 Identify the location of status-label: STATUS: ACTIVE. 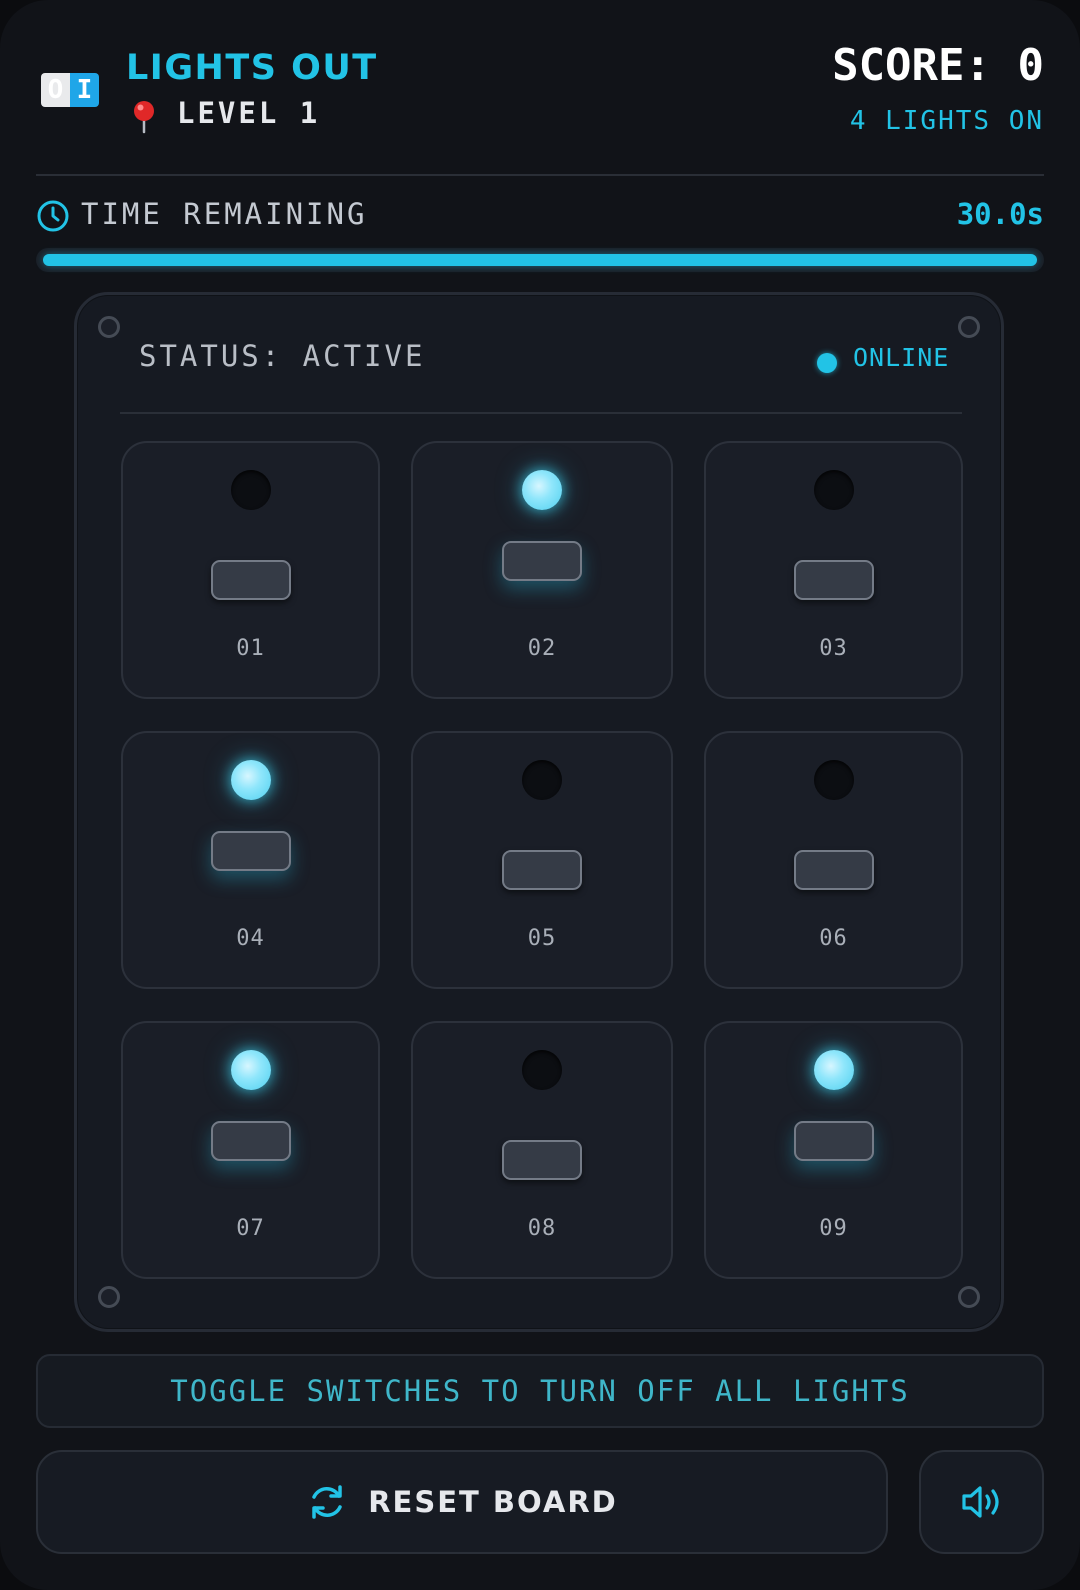
(282, 356).